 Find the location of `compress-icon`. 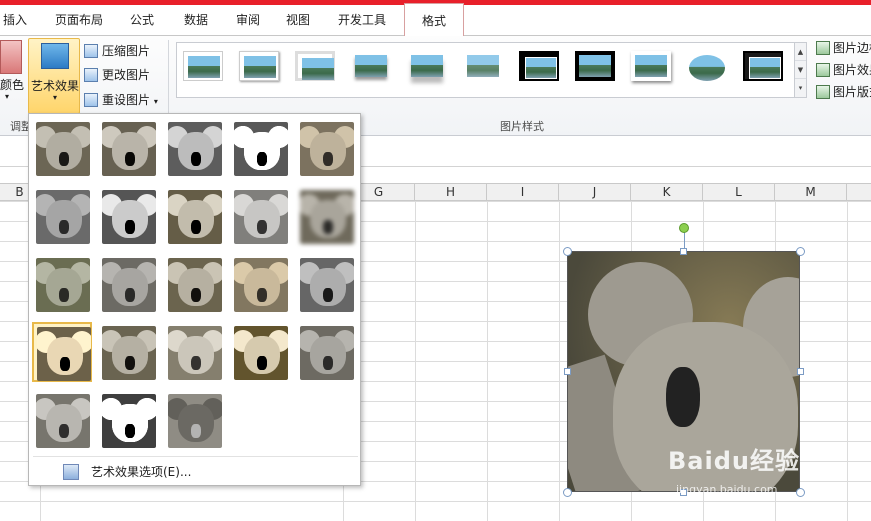

compress-icon is located at coordinates (91, 51).